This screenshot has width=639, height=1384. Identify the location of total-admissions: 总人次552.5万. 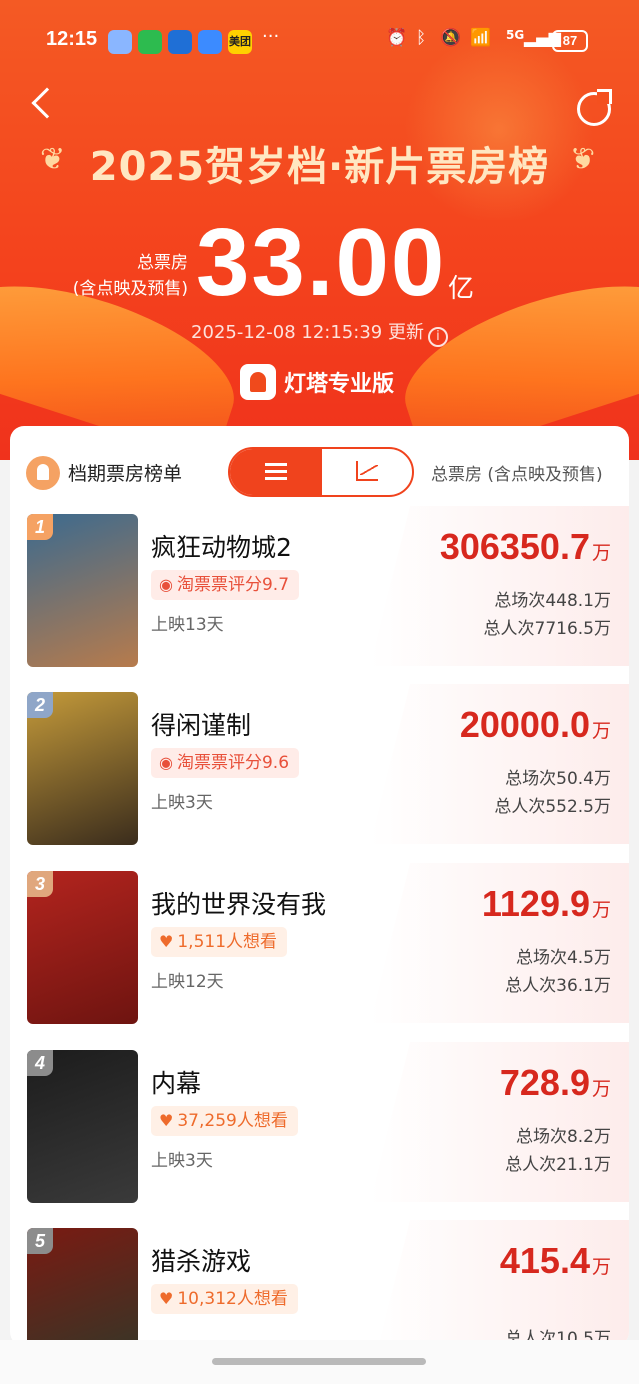
(552, 807).